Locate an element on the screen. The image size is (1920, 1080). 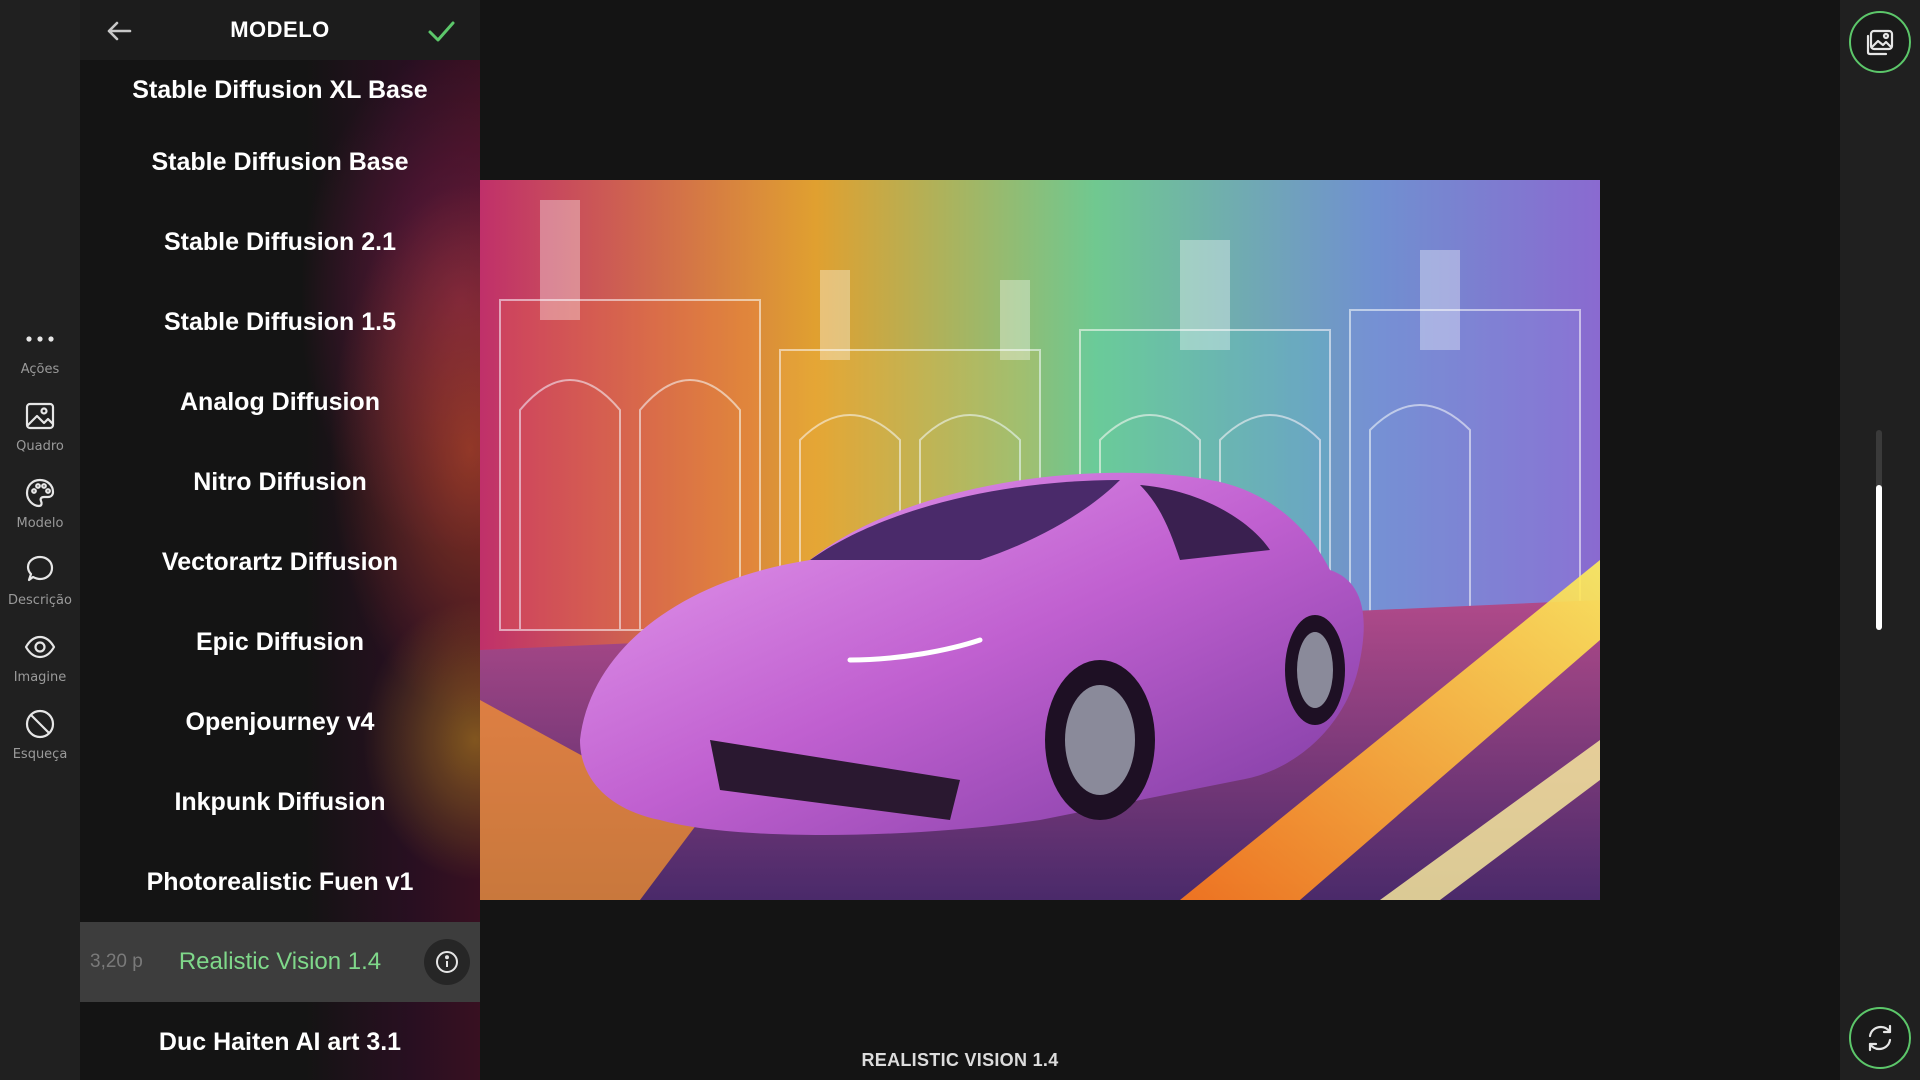
model-item-label: Openjourney v4 is located at coordinates (280, 721).